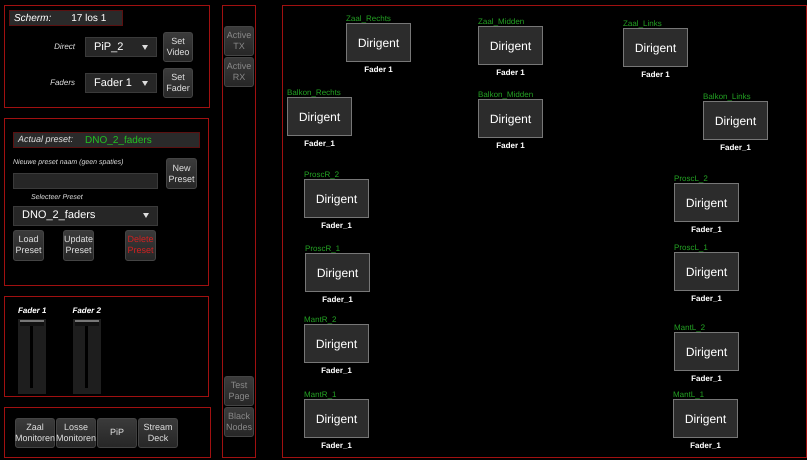  I want to click on page-button: PiP, so click(117, 433).